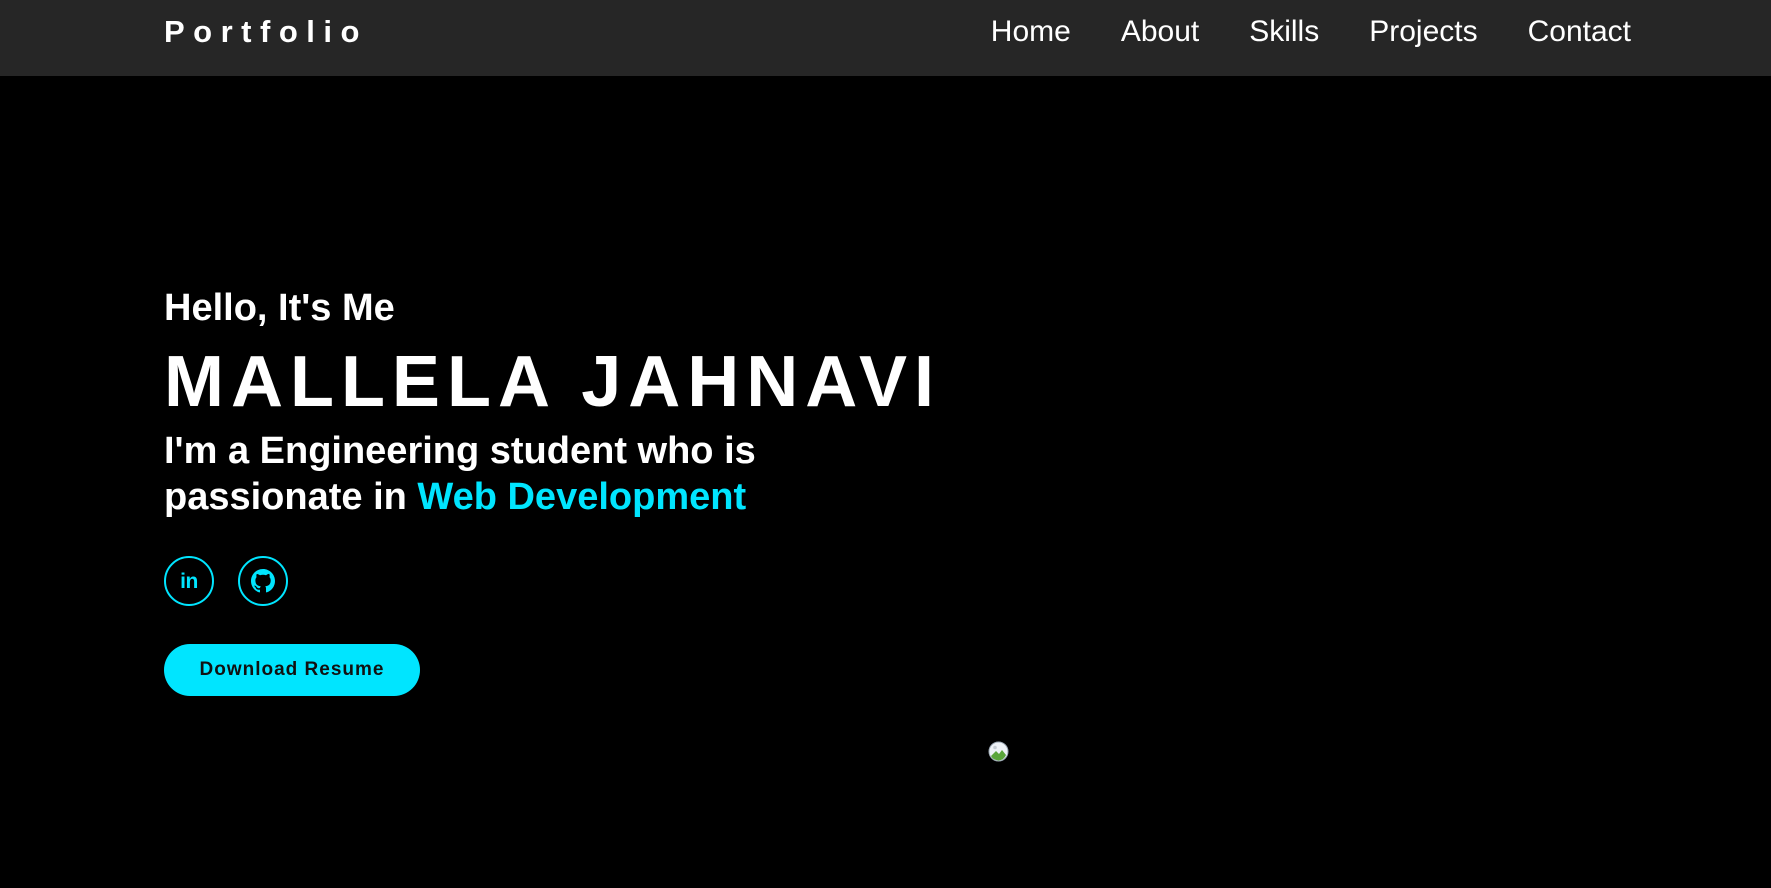  I want to click on hero-name: MALLELA JAHNAVI, so click(552, 382).